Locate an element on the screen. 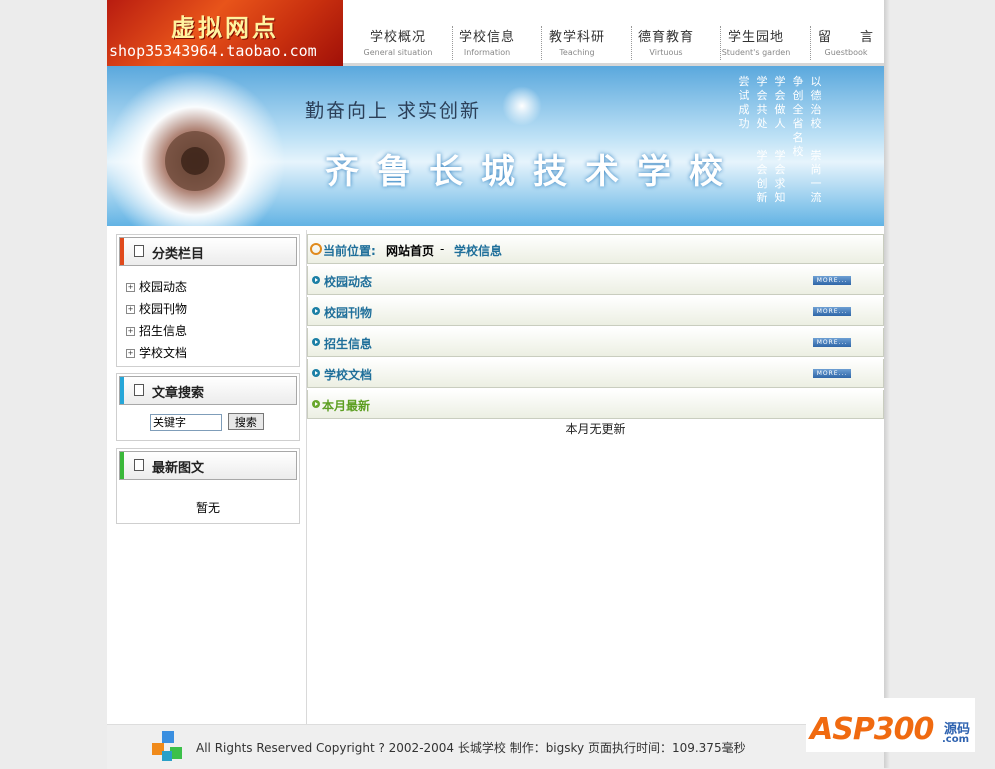 The width and height of the screenshot is (995, 769). nav-item-sublabel: Guestbook is located at coordinates (846, 52).